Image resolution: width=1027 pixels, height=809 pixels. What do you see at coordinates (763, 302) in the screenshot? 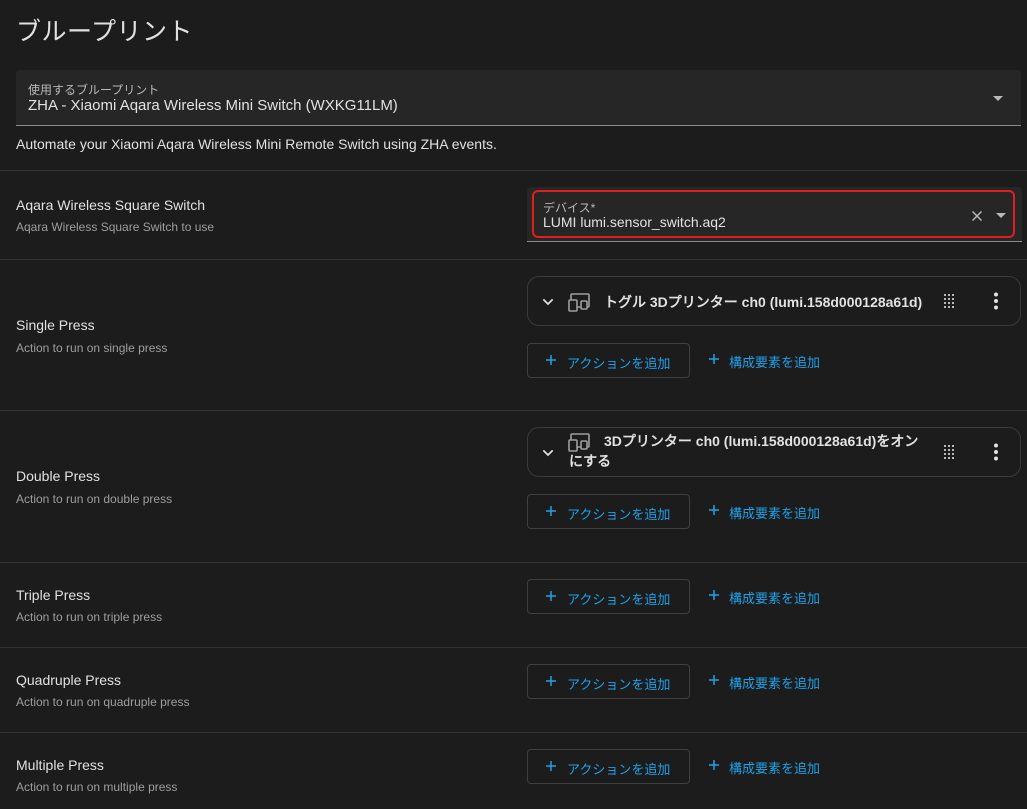
I see `action-description: トグル 3Dプリンター ch0 (lumi.158d000128a61d)` at bounding box center [763, 302].